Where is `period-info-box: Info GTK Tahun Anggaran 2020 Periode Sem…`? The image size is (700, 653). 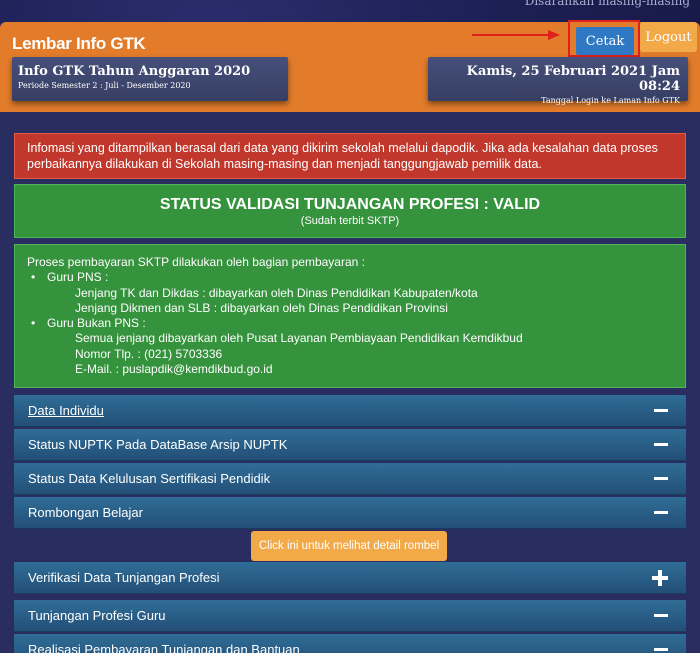 period-info-box: Info GTK Tahun Anggaran 2020 Periode Sem… is located at coordinates (150, 79).